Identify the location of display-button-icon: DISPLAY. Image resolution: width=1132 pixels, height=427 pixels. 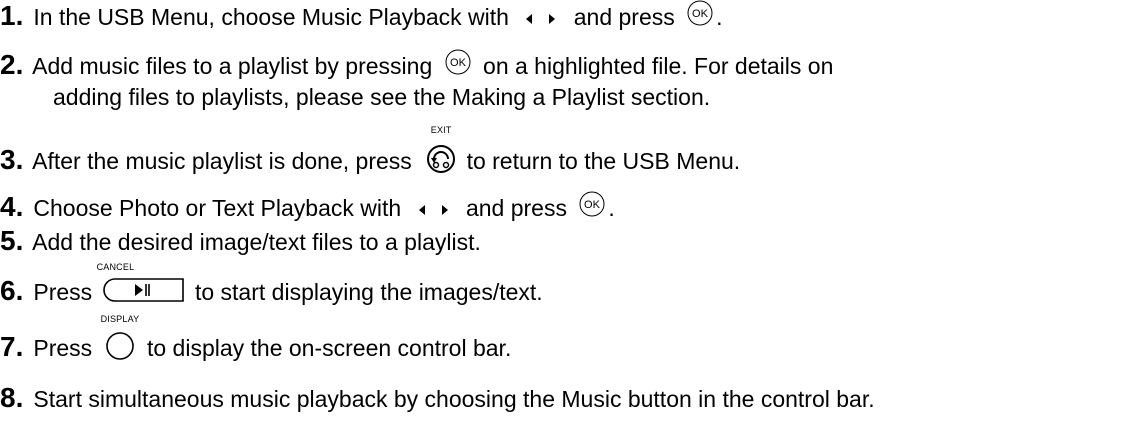
(120, 337).